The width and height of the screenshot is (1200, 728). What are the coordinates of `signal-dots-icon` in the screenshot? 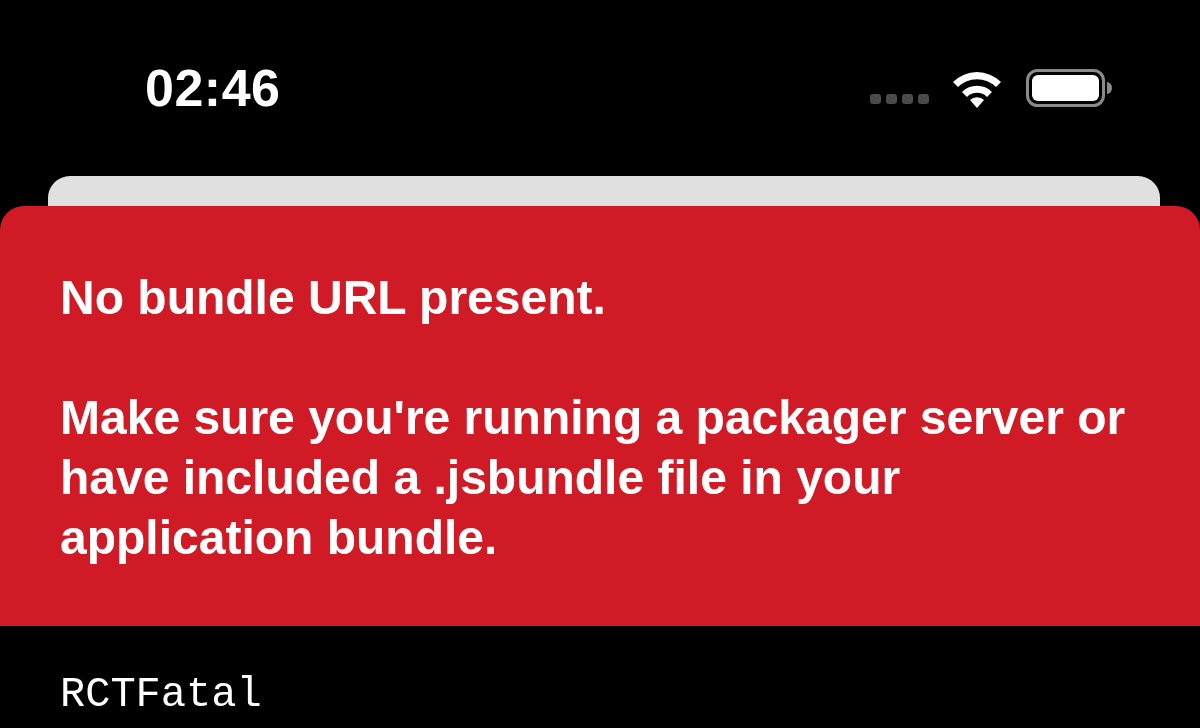 It's located at (900, 99).